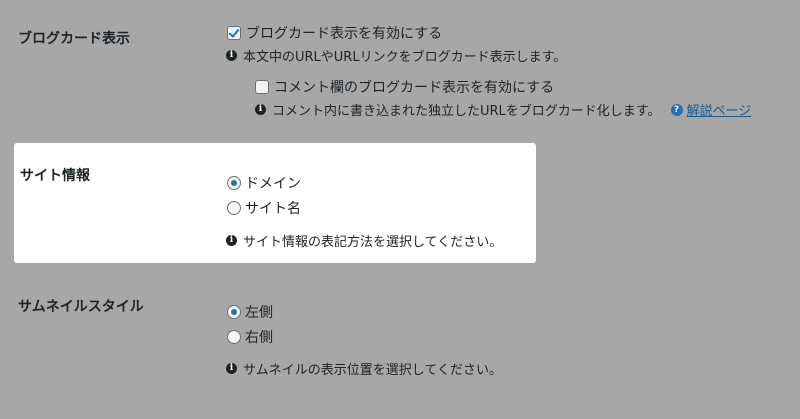  Describe the element at coordinates (273, 209) in the screenshot. I see `site-info-option-sitename-label: サイト名` at that location.